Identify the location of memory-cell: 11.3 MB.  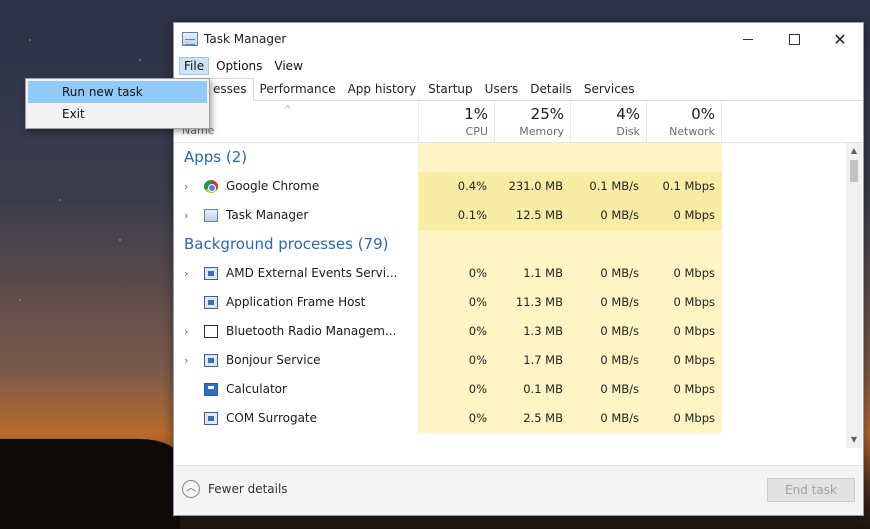
(532, 302).